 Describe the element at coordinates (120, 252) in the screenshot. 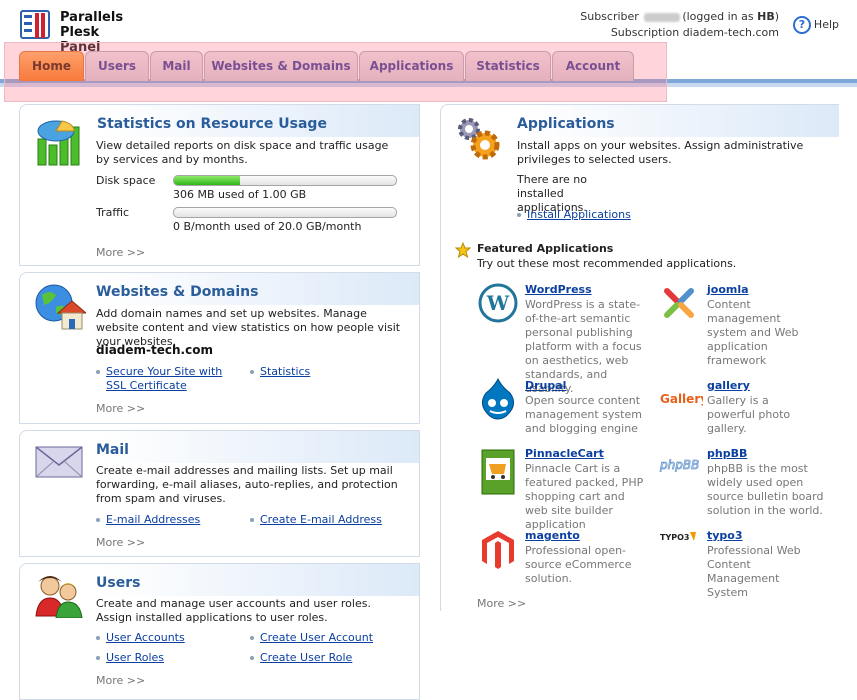

I see `statistics-more-link: More >>` at that location.